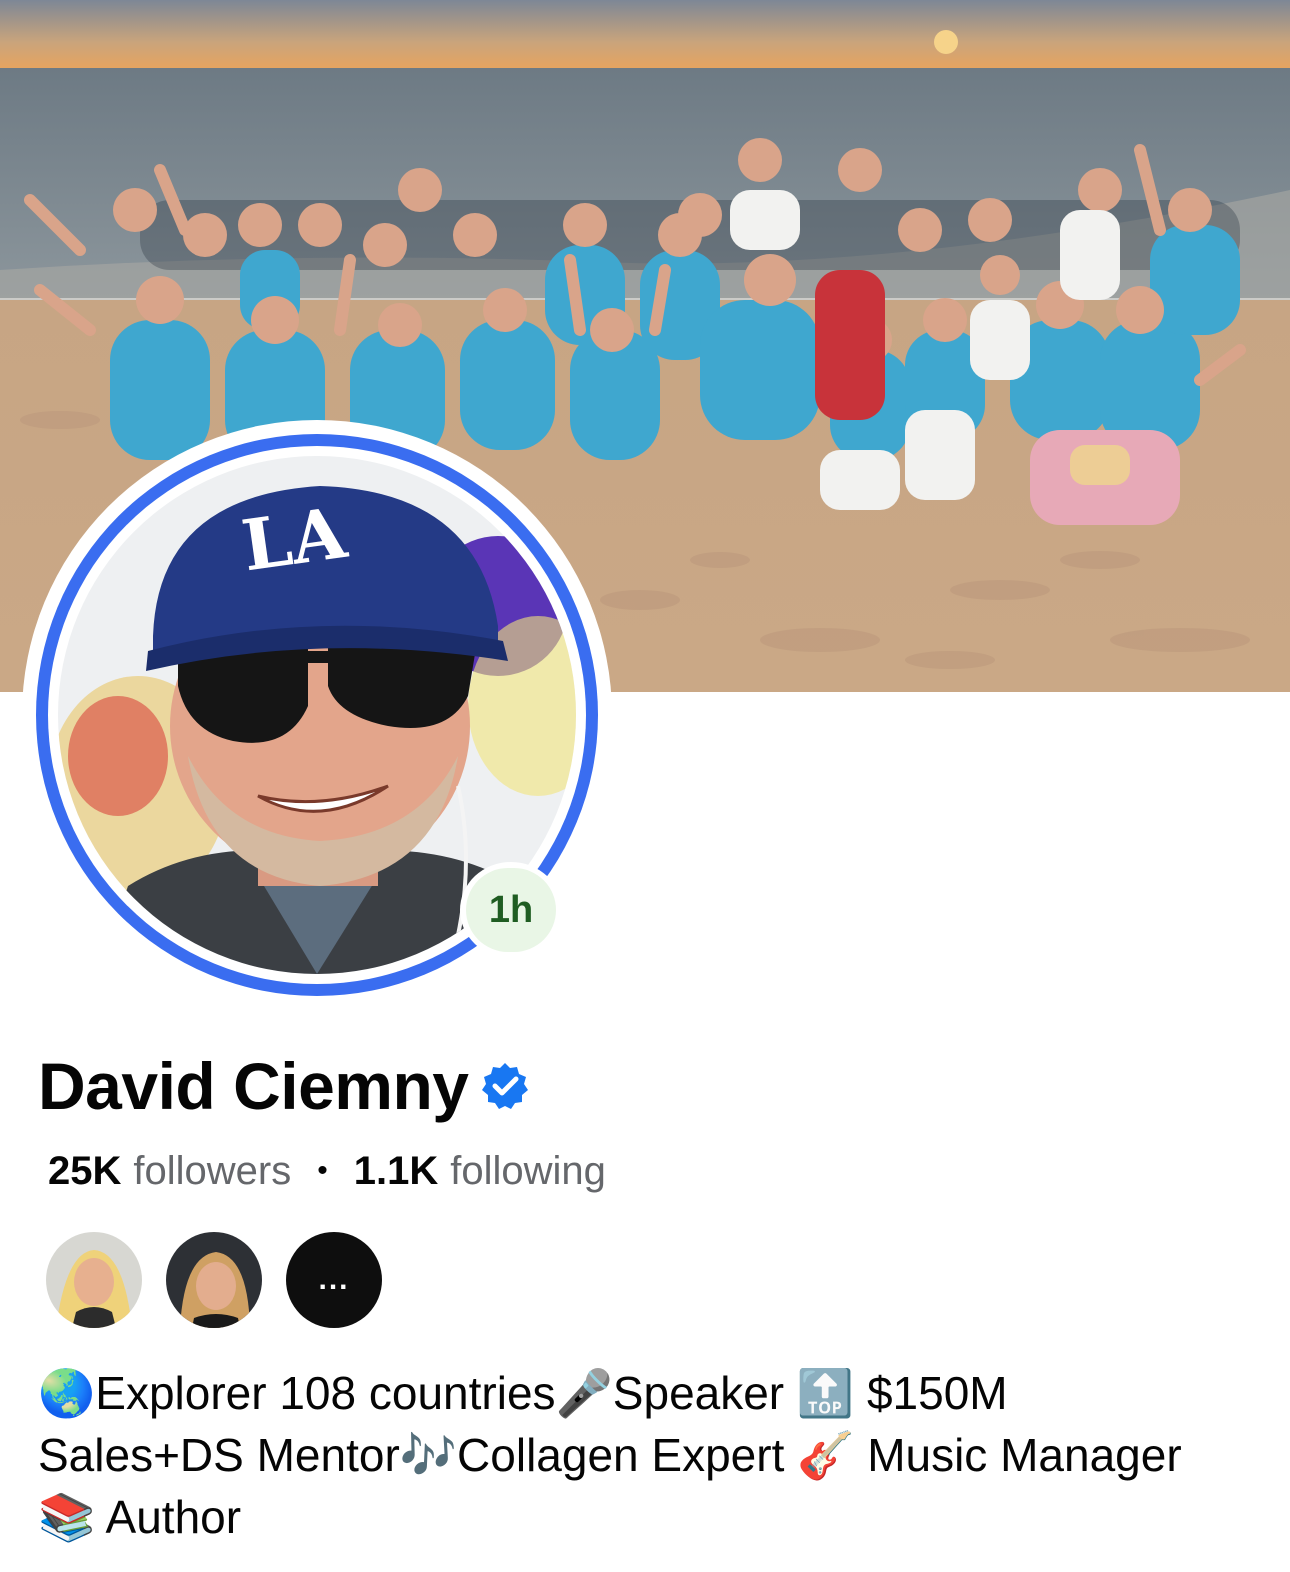 The width and height of the screenshot is (1290, 1572). I want to click on followers-link: 25K followers, so click(169, 1171).